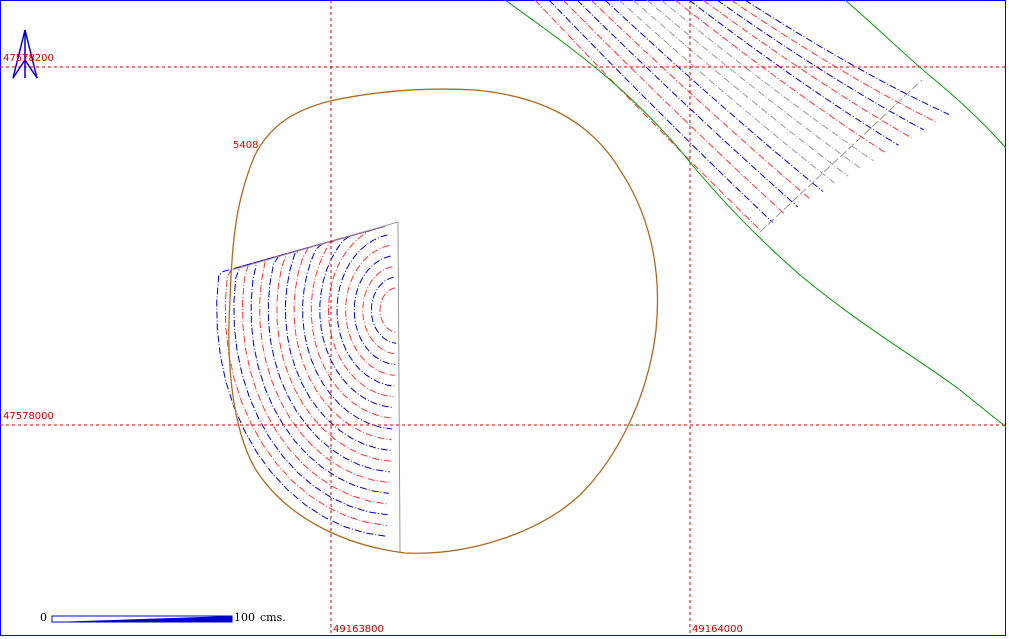 The height and width of the screenshot is (639, 1009). I want to click on easting-label-49163800: 49163800, so click(358, 629).